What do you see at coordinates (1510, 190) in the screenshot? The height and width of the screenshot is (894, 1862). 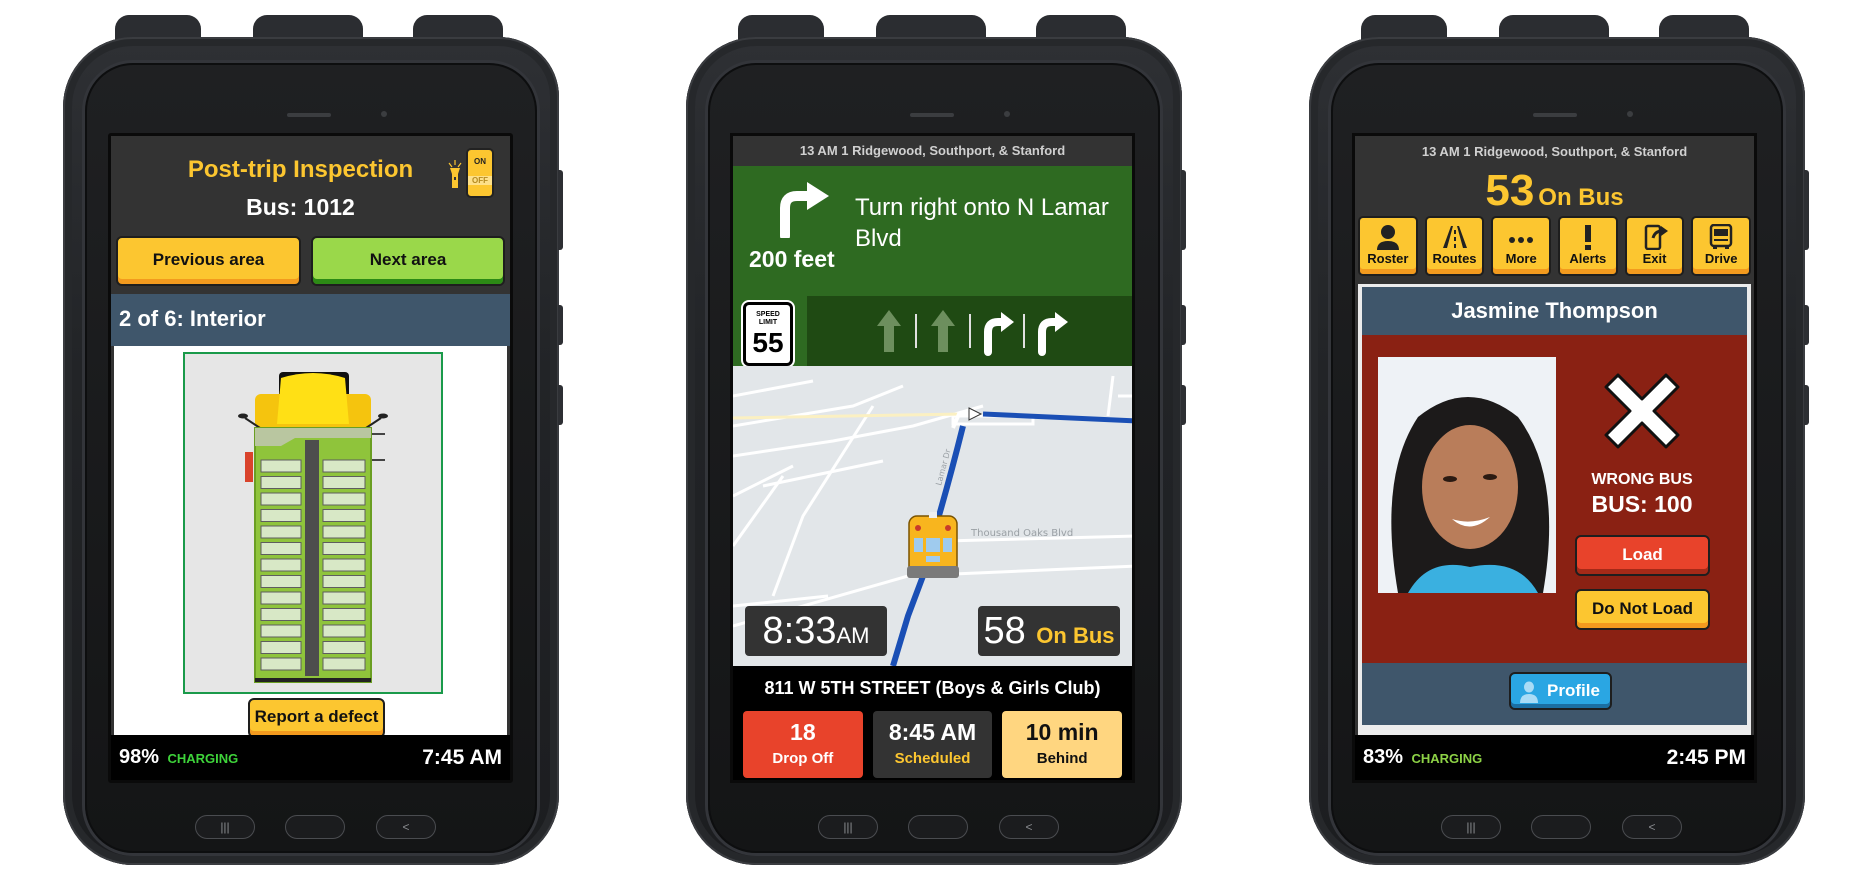 I see `on-bus-number: 53` at bounding box center [1510, 190].